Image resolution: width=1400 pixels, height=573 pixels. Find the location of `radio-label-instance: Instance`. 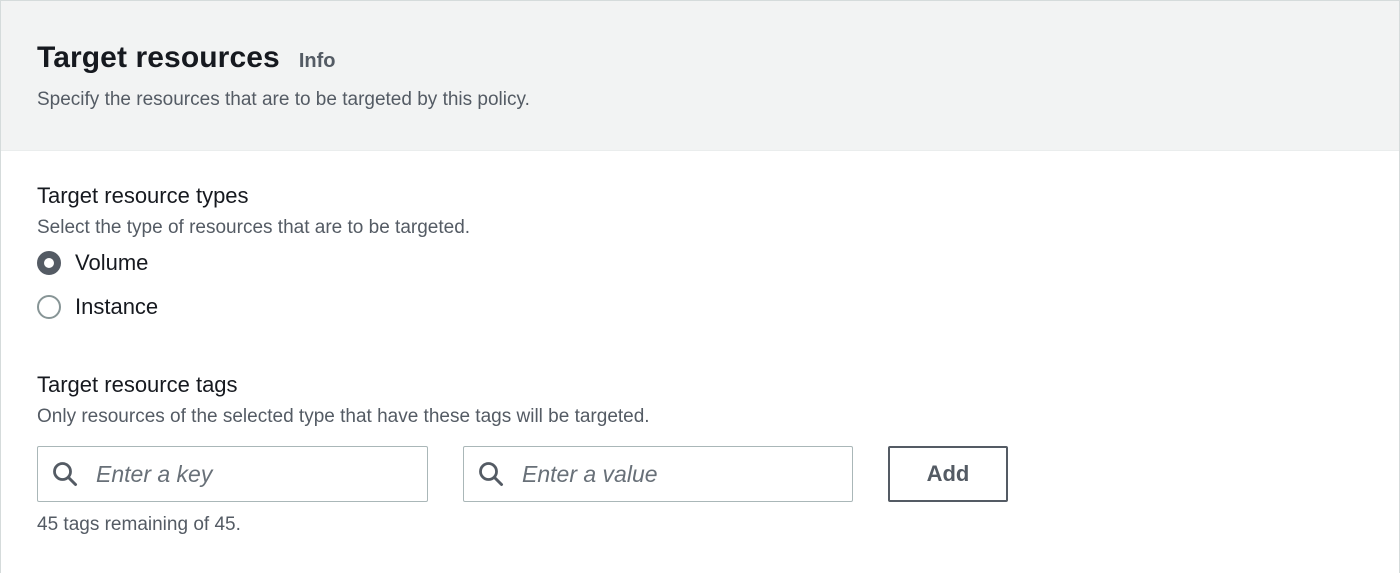

radio-label-instance: Instance is located at coordinates (117, 306).